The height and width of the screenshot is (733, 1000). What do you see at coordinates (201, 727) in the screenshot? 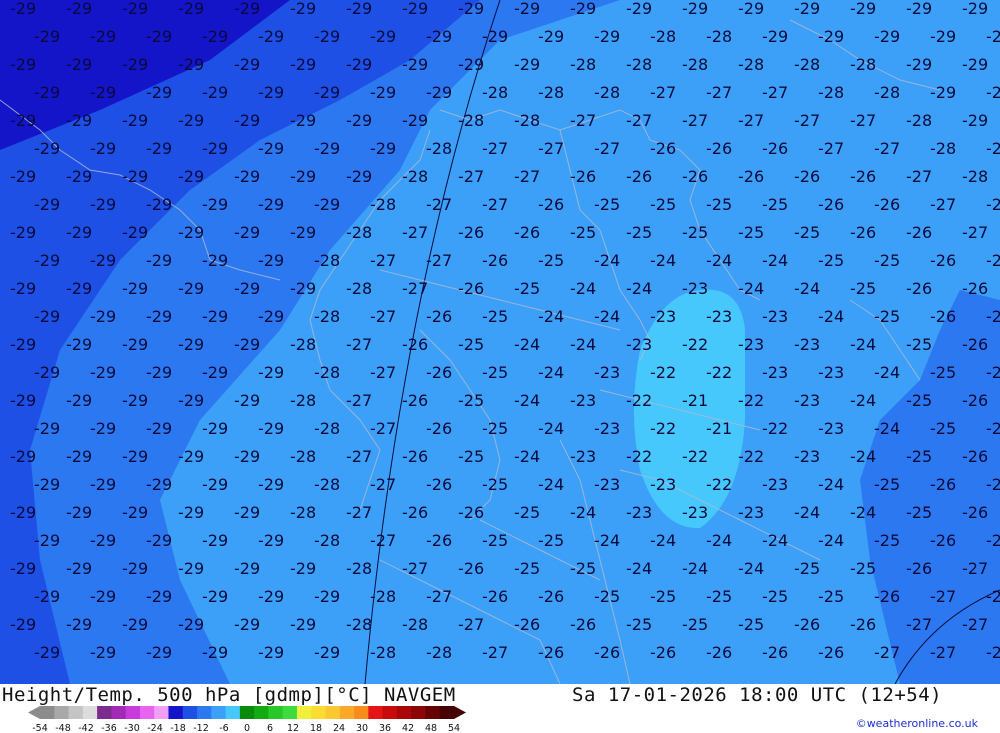
I see `legend-label: -12` at bounding box center [201, 727].